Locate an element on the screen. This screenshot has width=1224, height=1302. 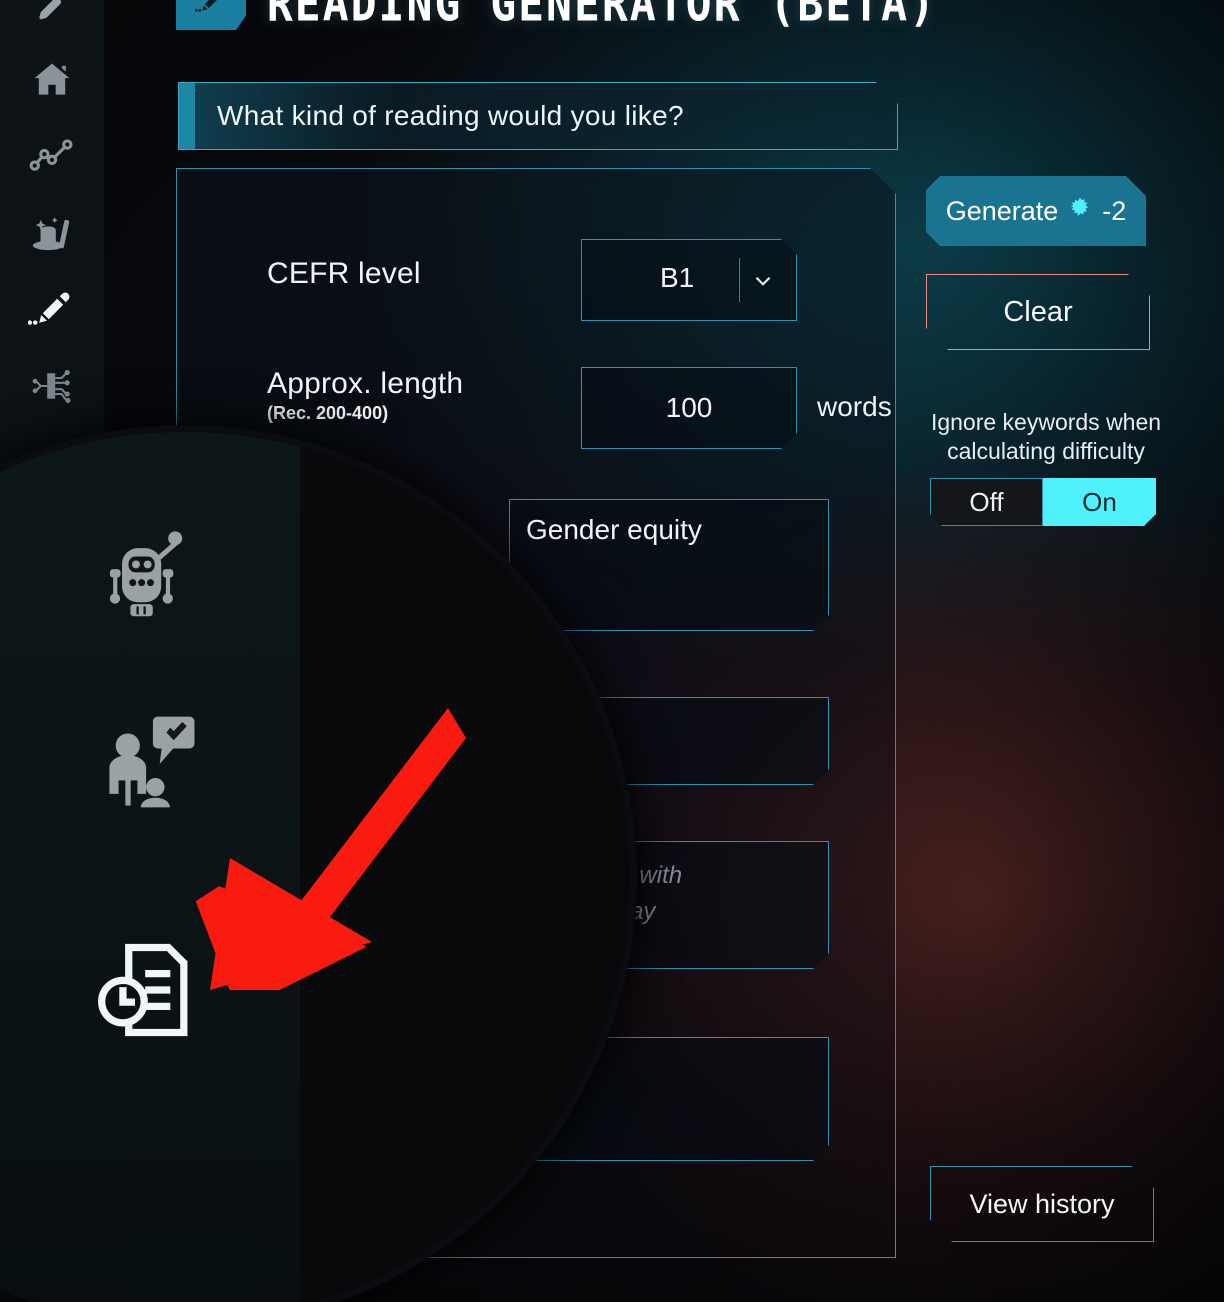
document-clock-icon is located at coordinates (150, 992).